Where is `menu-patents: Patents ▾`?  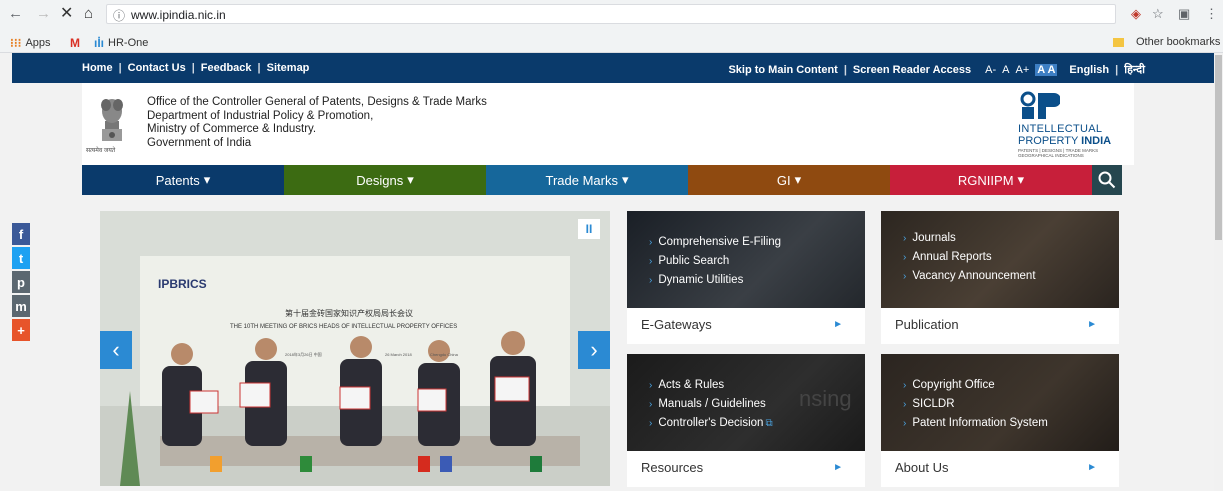
menu-patents: Patents ▾ is located at coordinates (183, 180).